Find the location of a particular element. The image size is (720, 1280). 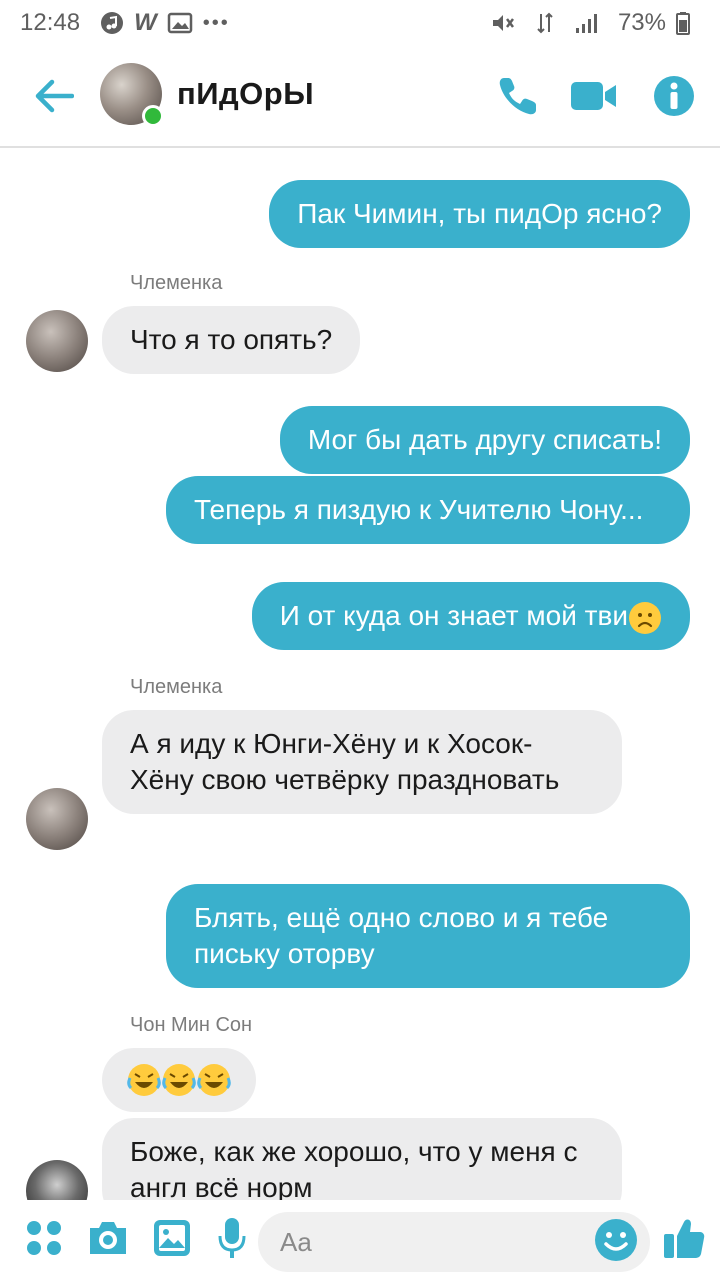

back-arrow-icon is located at coordinates (54, 98).